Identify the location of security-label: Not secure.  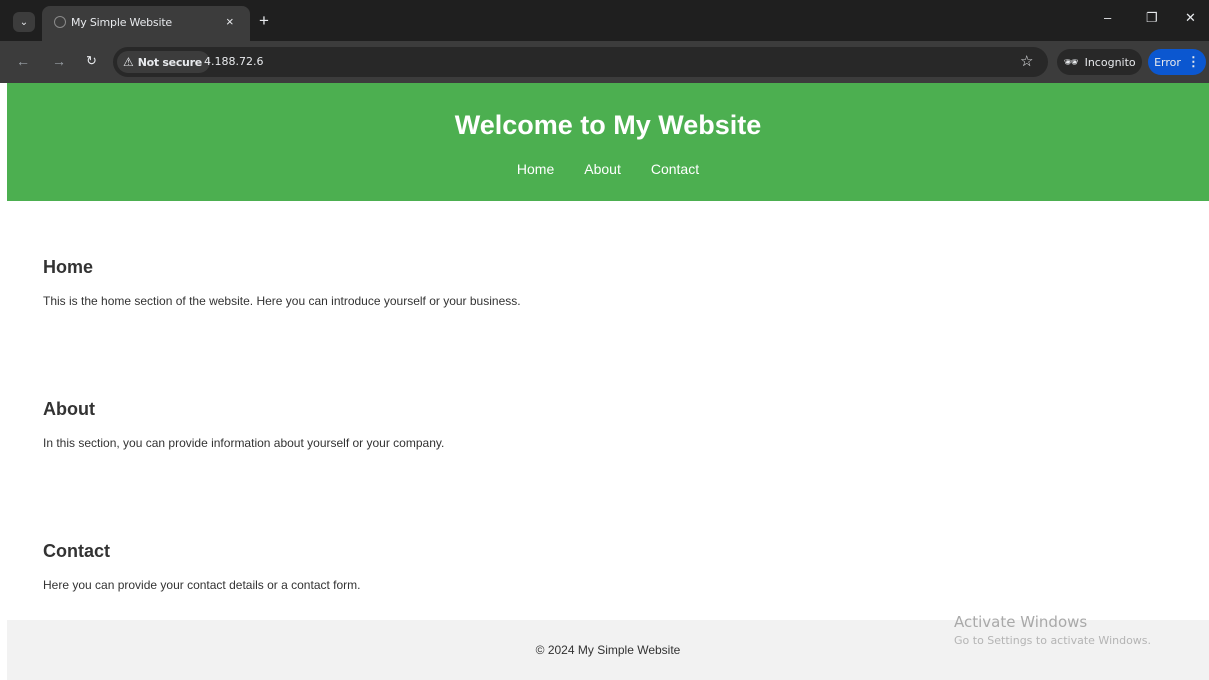
(169, 62).